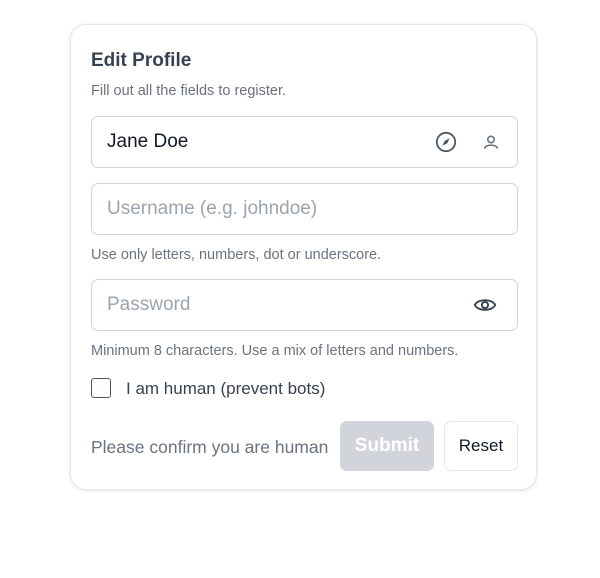 This screenshot has width=600, height=578. What do you see at coordinates (210, 447) in the screenshot?
I see `confirm-human-text: Please confirm you are human` at bounding box center [210, 447].